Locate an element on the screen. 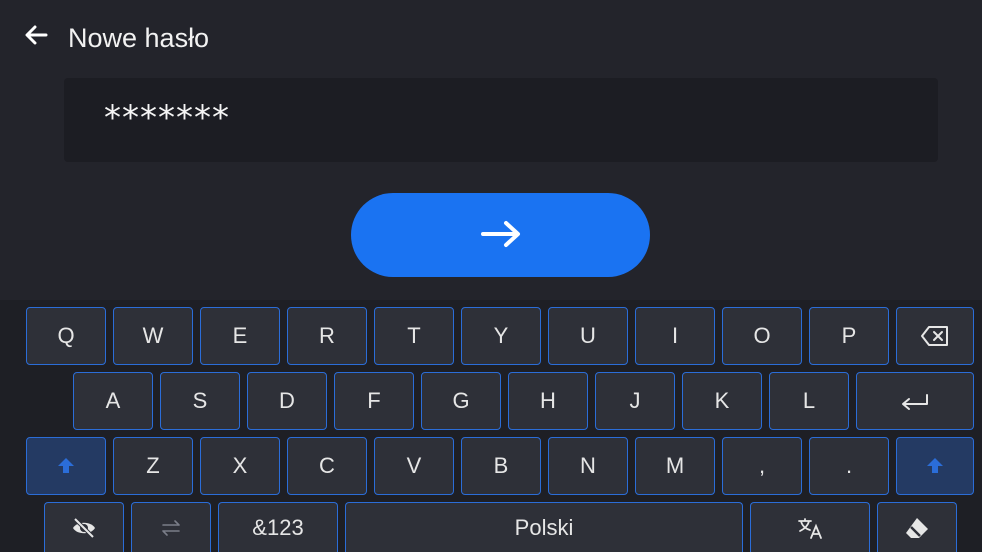 Image resolution: width=982 pixels, height=552 pixels. translate-icon is located at coordinates (810, 528).